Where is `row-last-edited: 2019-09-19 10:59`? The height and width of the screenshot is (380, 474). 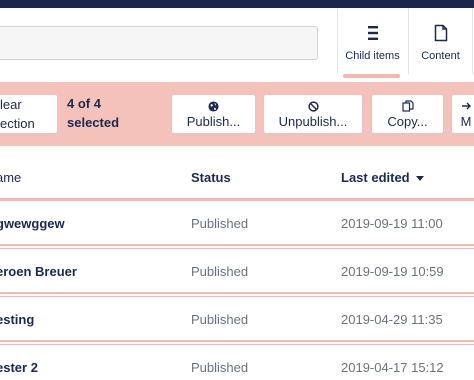
row-last-edited: 2019-09-19 10:59 is located at coordinates (392, 271).